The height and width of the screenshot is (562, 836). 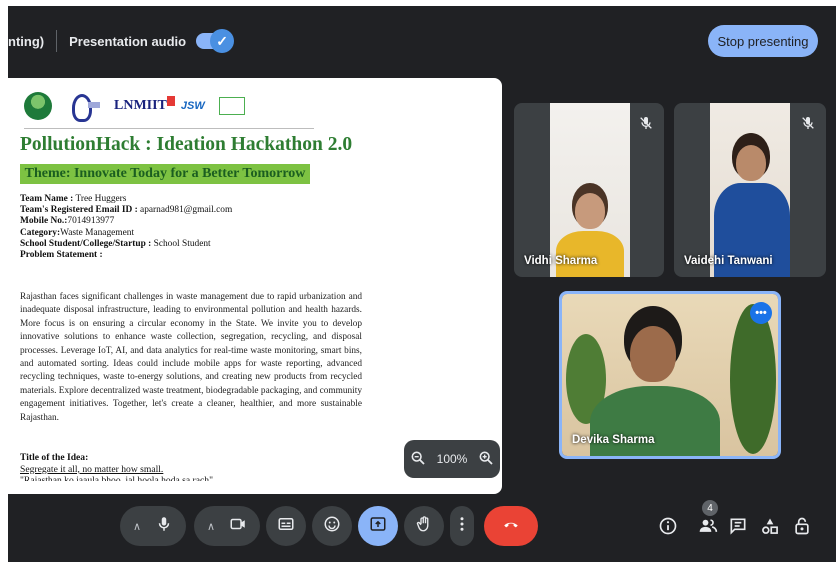 I want to click on chat-icon, so click(x=738, y=526).